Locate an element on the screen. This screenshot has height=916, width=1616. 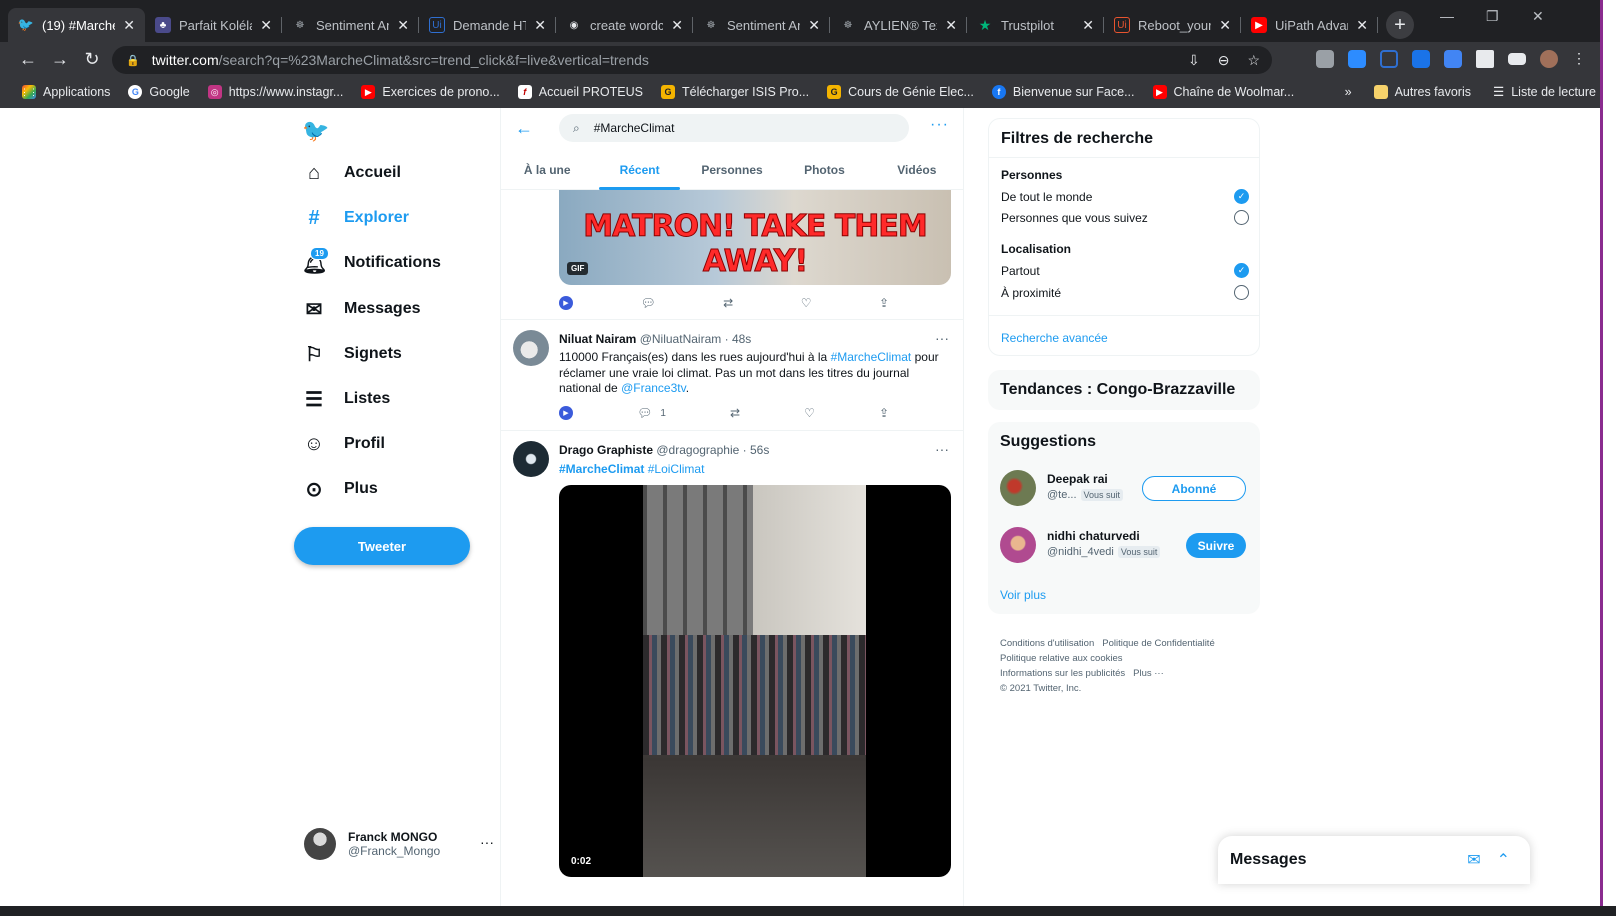
tab-top: À la une is located at coordinates (547, 170).